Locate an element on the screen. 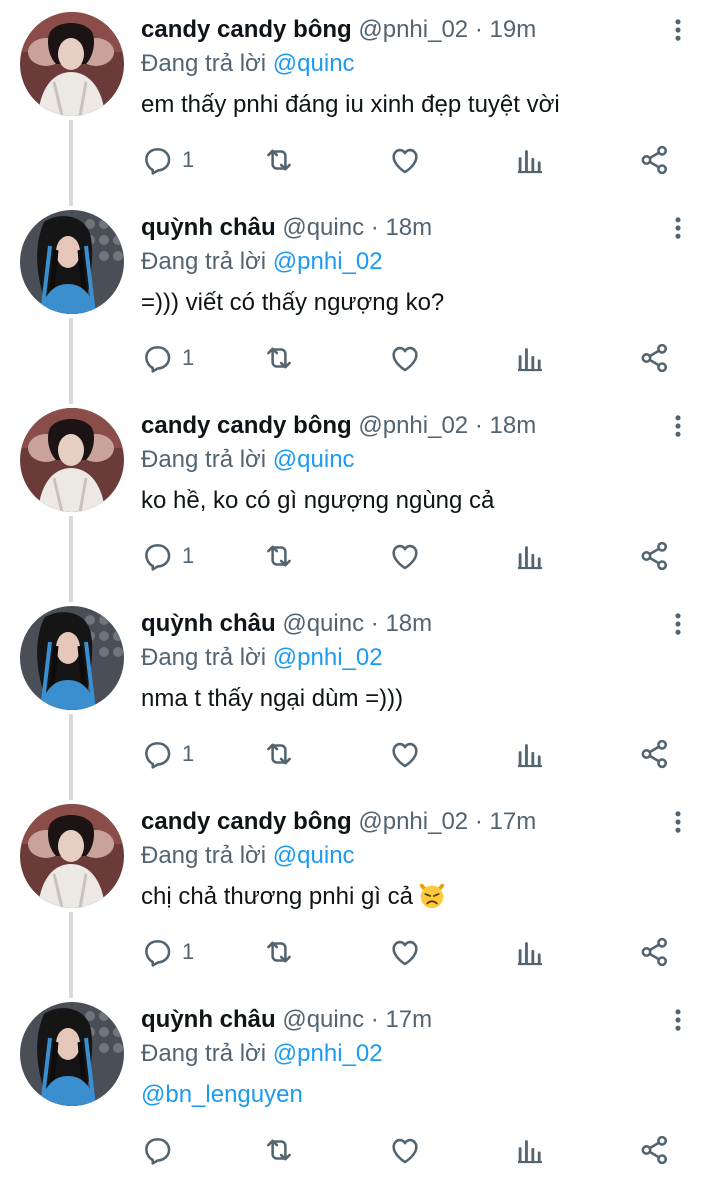  tweet-header: quỳnh châu @quinc · 17m is located at coordinates (286, 1020).